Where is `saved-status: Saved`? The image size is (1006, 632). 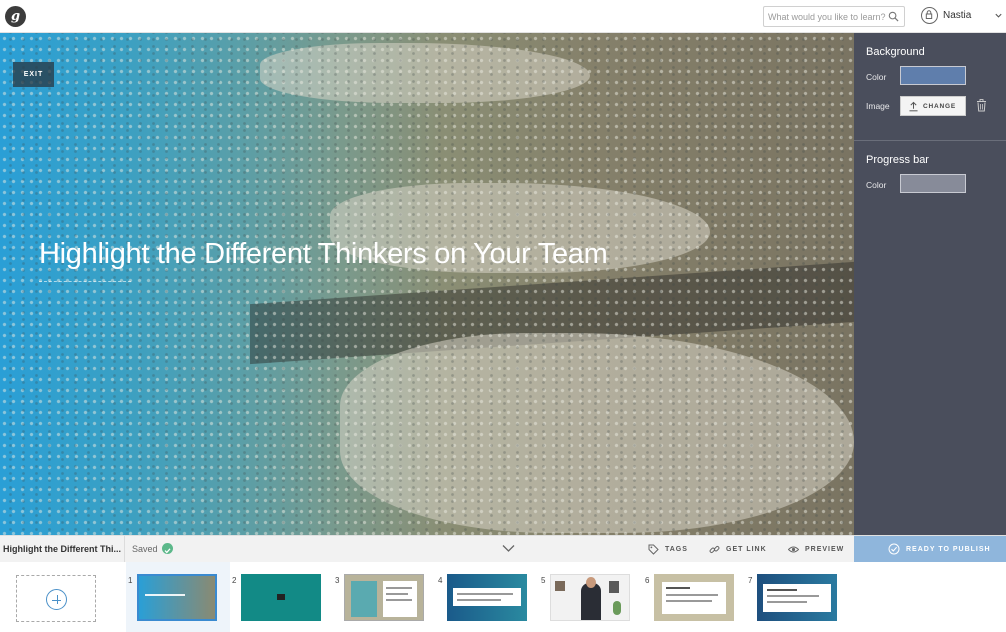 saved-status: Saved is located at coordinates (145, 549).